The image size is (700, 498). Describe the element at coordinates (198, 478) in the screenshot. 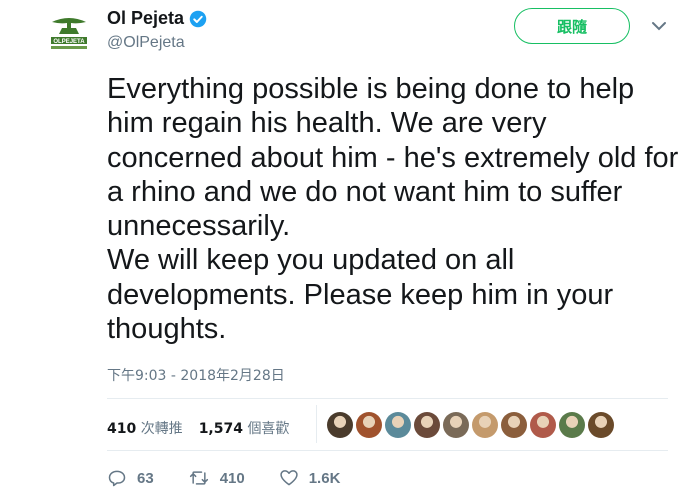

I see `retweet-icon` at that location.